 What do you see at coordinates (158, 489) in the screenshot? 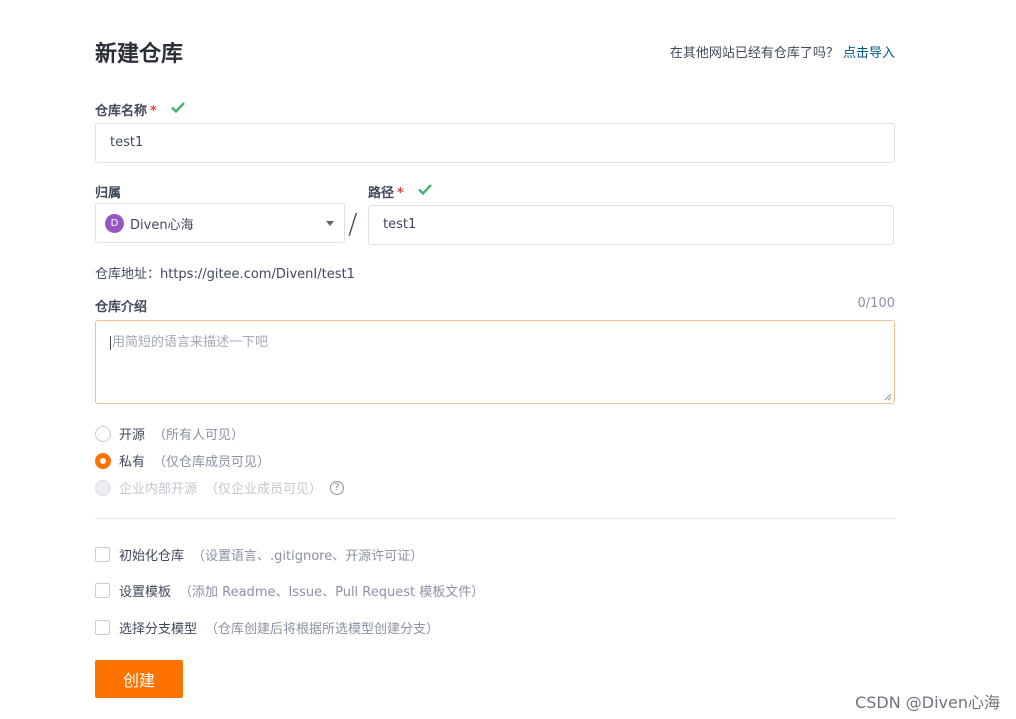
I see `radio-label: 企业内部开源` at bounding box center [158, 489].